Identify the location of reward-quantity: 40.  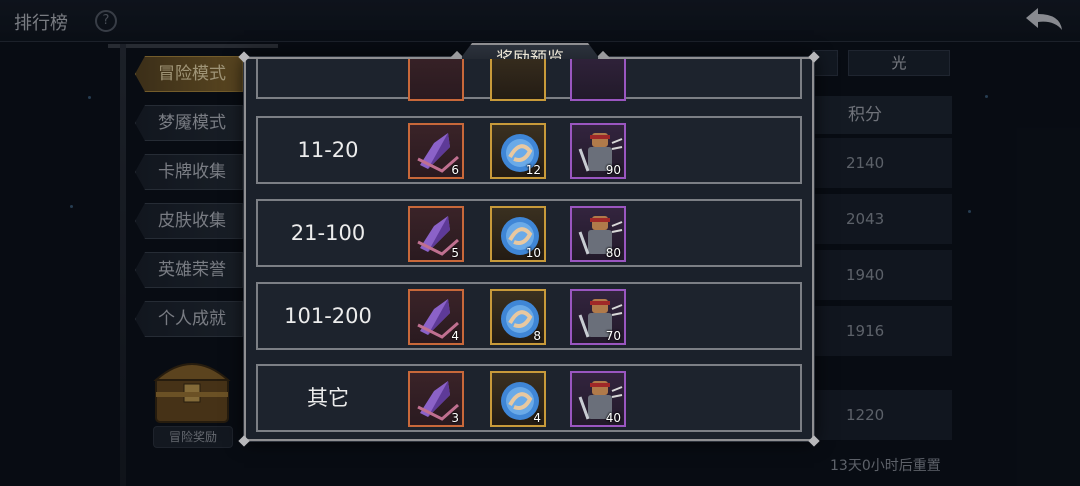
(613, 418).